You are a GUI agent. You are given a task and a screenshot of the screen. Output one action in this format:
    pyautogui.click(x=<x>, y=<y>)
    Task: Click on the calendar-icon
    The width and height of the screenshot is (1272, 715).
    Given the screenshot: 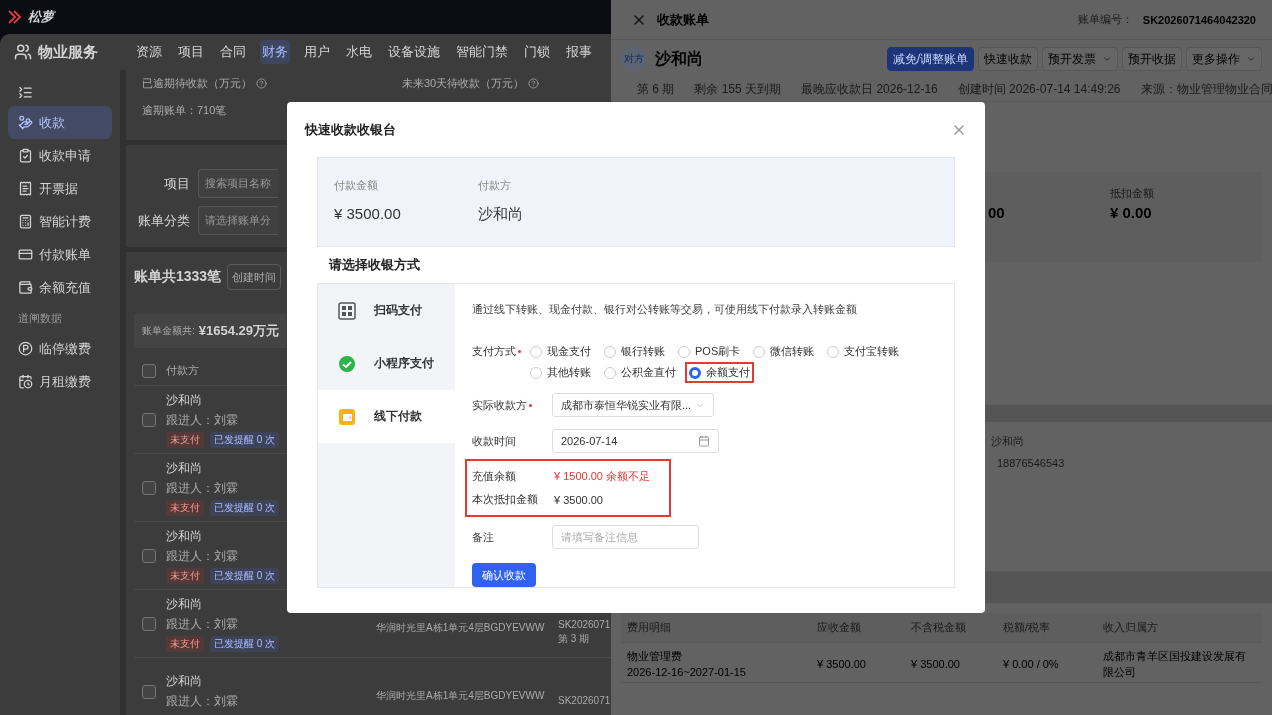 What is the action you would take?
    pyautogui.click(x=704, y=441)
    